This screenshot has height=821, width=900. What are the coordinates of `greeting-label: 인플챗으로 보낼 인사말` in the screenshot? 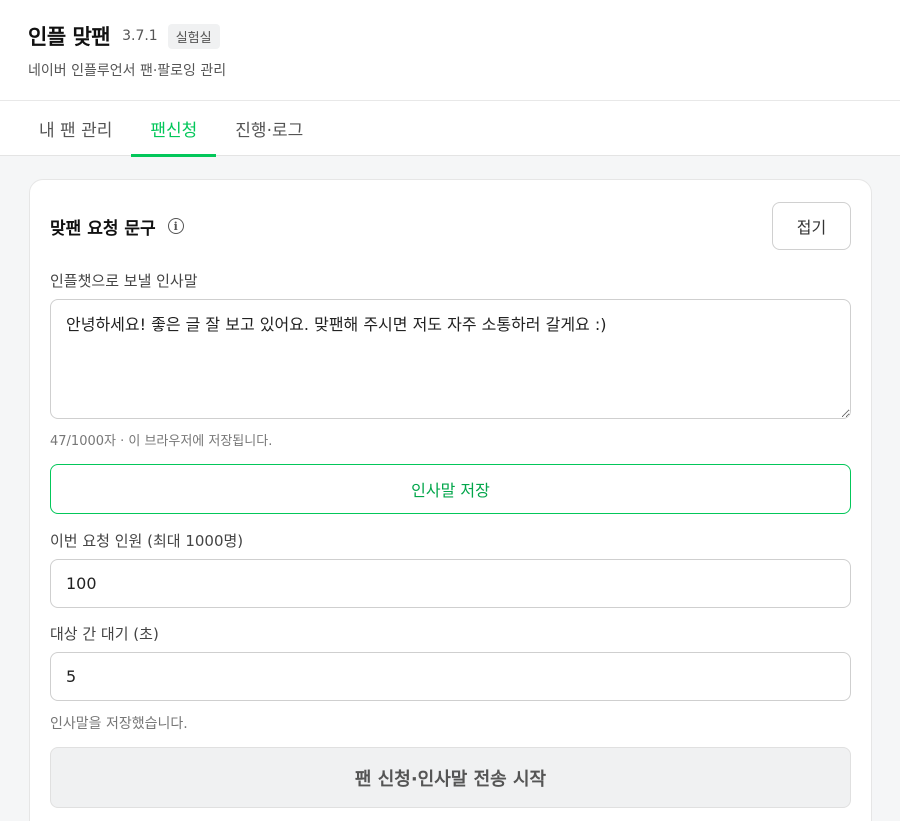 It's located at (124, 281).